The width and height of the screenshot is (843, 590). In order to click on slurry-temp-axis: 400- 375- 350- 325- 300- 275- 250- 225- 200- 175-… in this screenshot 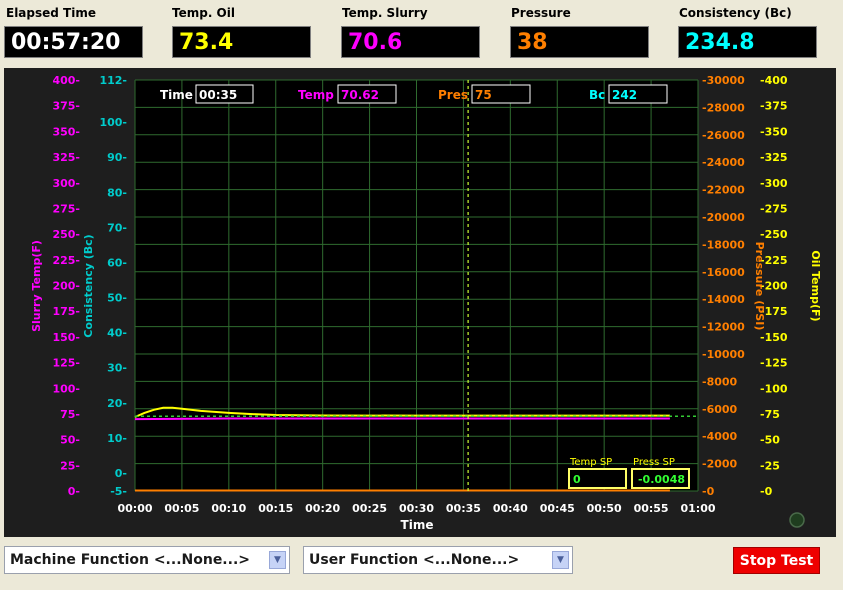, I will do `click(66, 286)`.